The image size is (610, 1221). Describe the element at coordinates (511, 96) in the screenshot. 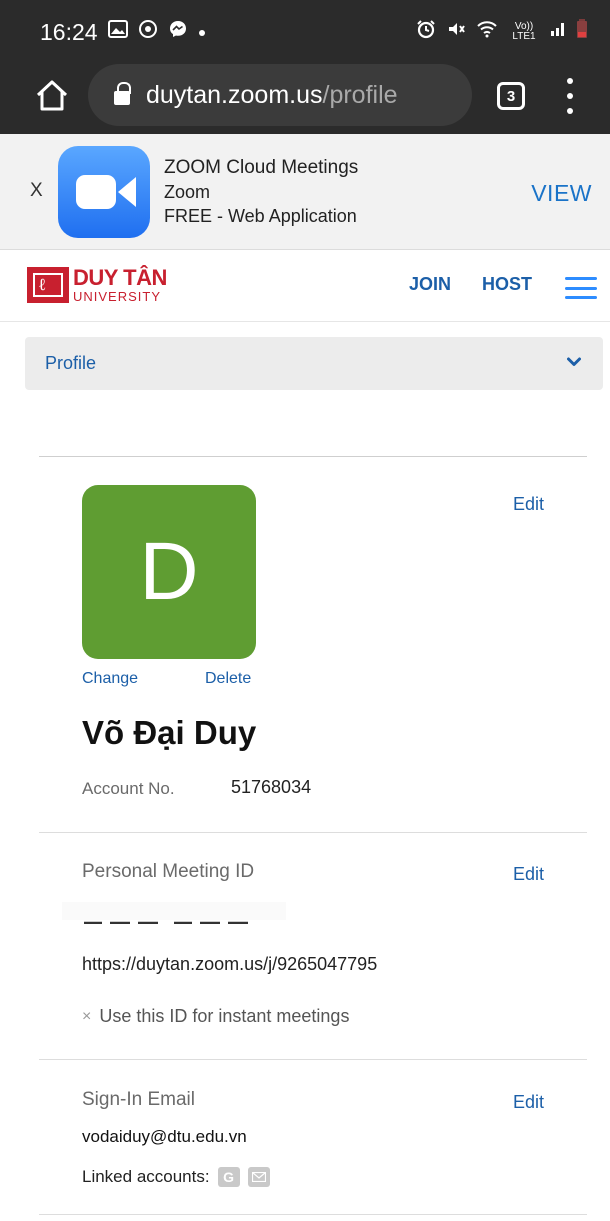

I see `tabs-button: 3` at that location.